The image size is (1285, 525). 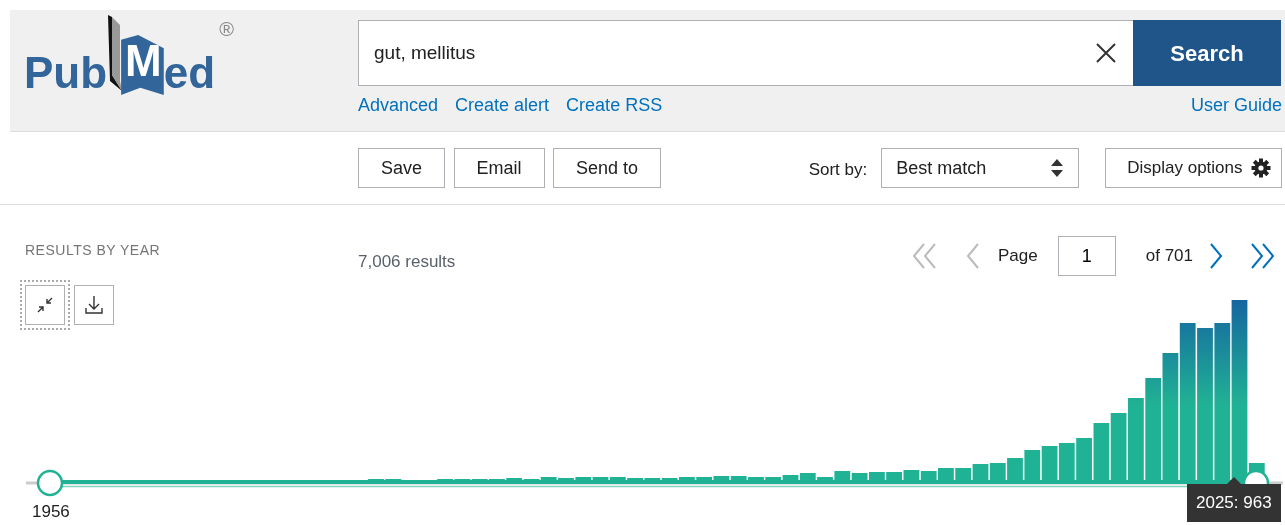 What do you see at coordinates (499, 168) in the screenshot?
I see `action-button: Email` at bounding box center [499, 168].